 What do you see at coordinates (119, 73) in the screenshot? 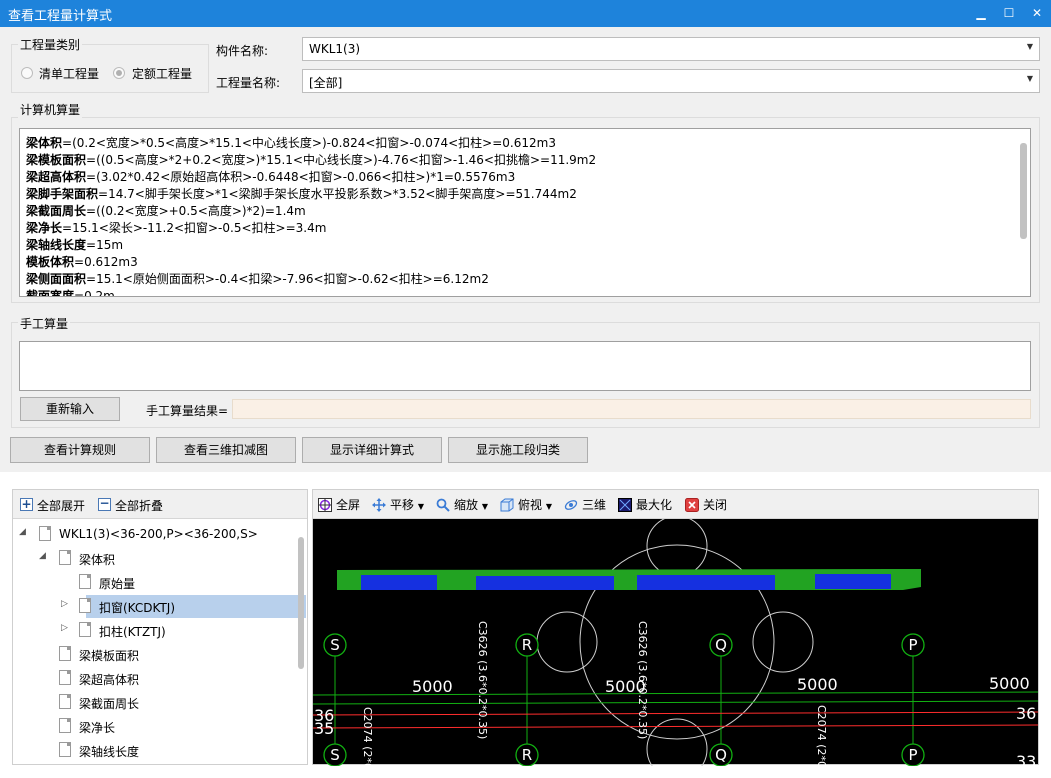
I see `radio-quota-qty` at bounding box center [119, 73].